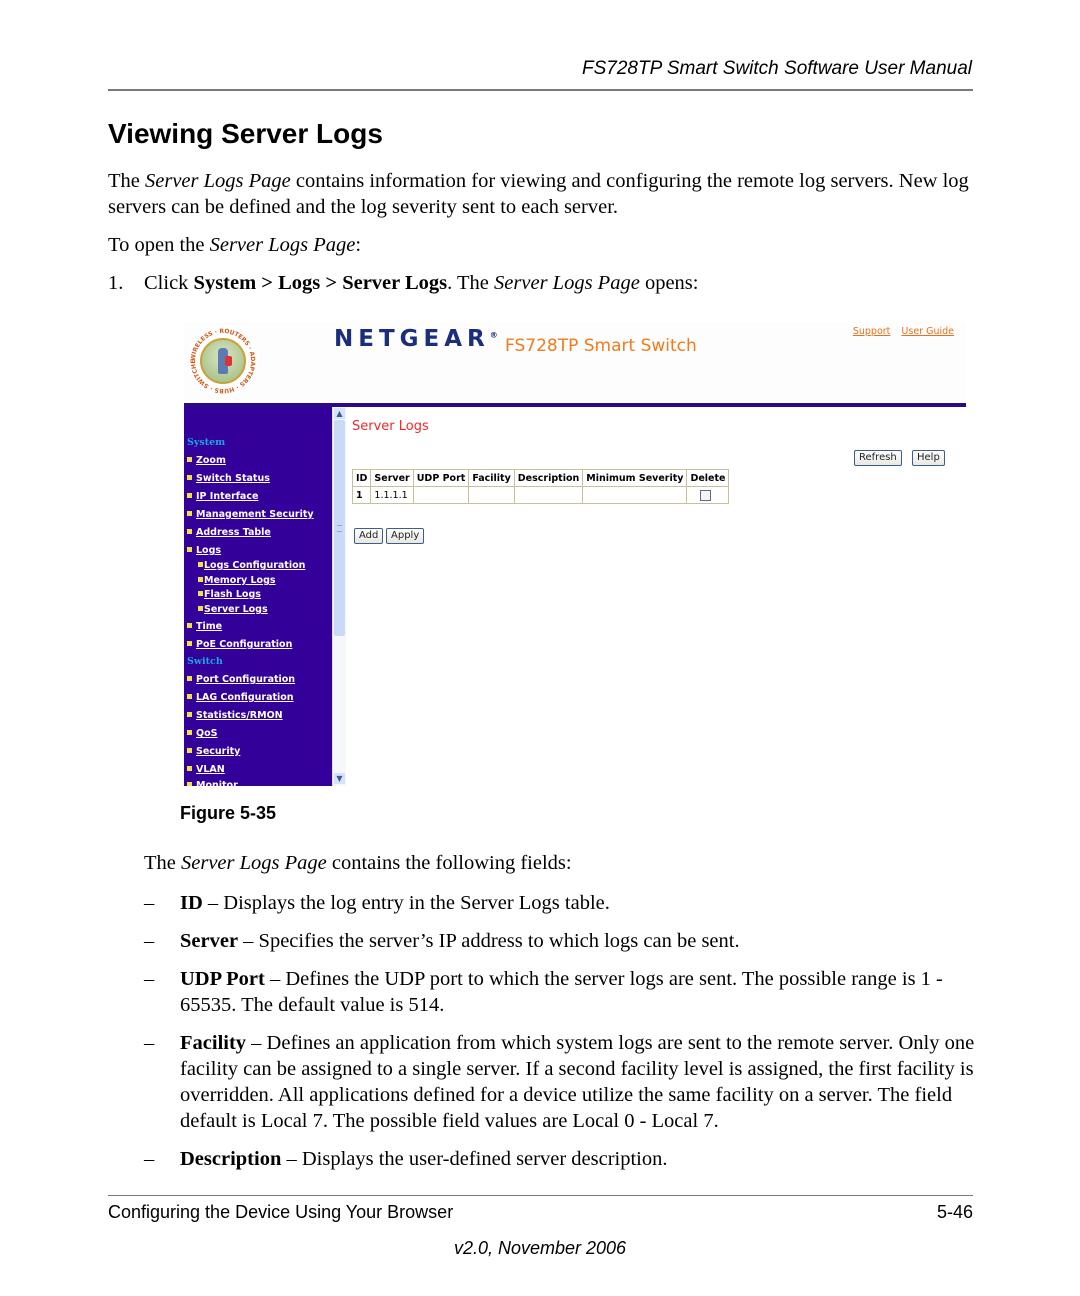  I want to click on scroll-grip-icon, so click(339, 528).